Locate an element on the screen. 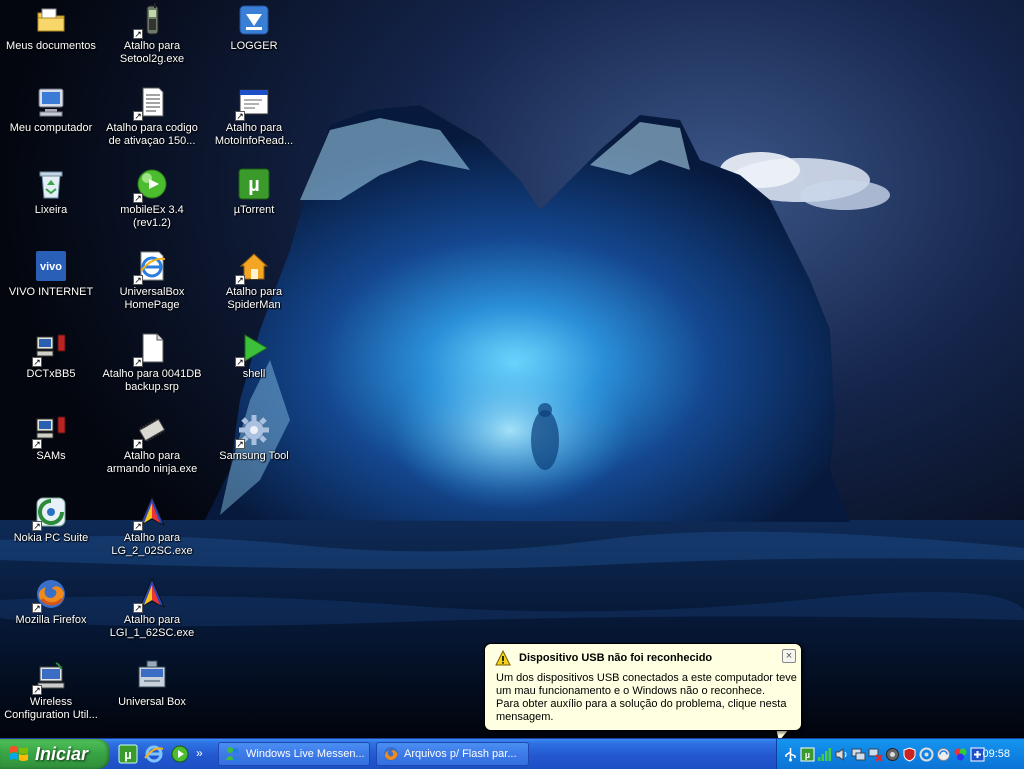  desktop-icon-logger: LOGGER is located at coordinates (254, 28).